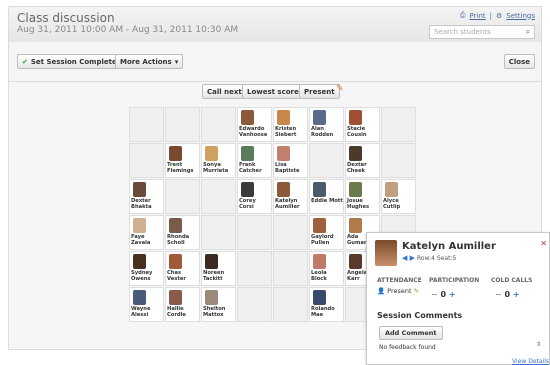 Image resolution: width=550 pixels, height=365 pixels. I want to click on seat-cell: Sydney Owens, so click(146, 268).